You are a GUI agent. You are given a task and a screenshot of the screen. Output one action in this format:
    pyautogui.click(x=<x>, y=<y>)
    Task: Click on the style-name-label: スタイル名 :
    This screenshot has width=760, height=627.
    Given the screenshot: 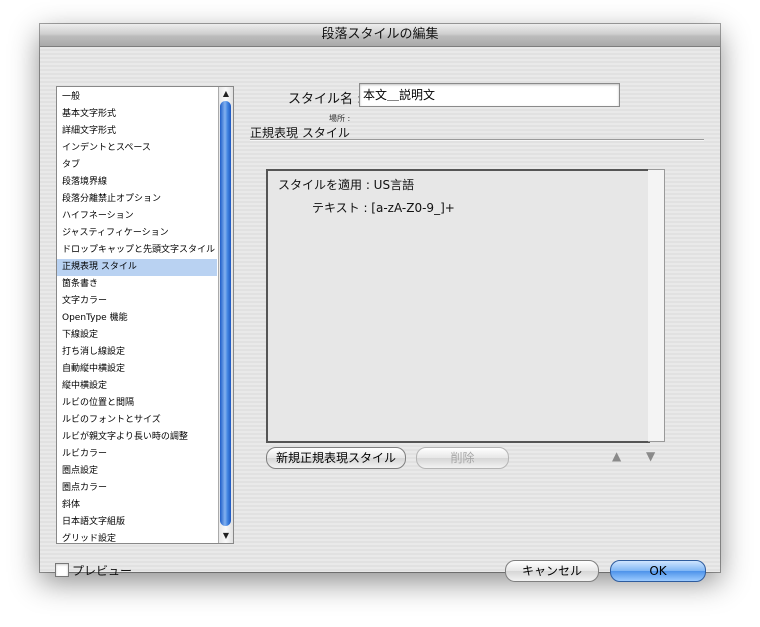 What is the action you would take?
    pyautogui.click(x=325, y=99)
    